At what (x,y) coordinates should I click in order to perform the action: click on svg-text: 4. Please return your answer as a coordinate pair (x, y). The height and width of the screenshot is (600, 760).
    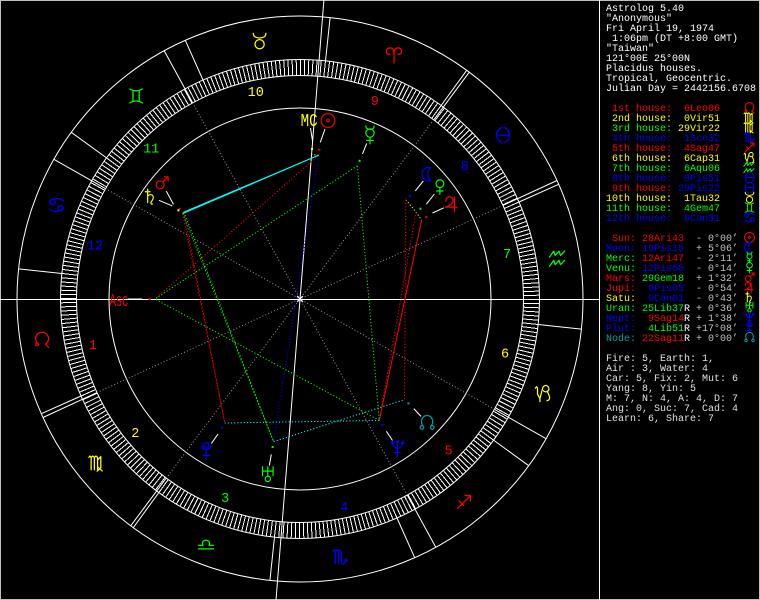
    Looking at the image, I should click on (344, 508).